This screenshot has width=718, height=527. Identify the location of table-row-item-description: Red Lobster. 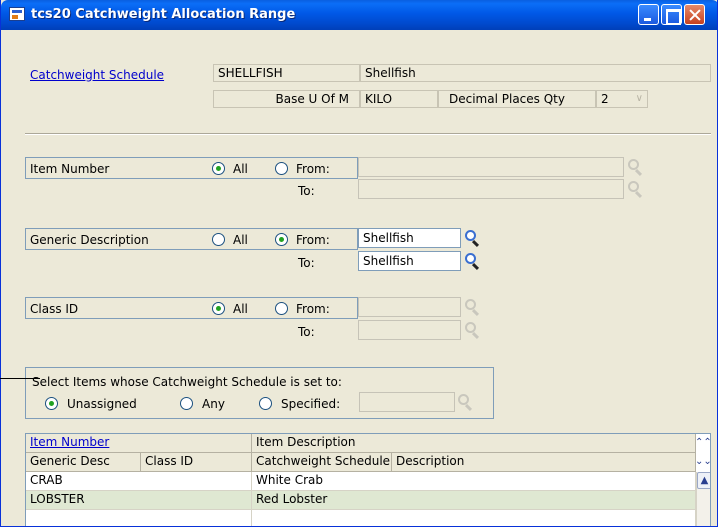
(474, 500).